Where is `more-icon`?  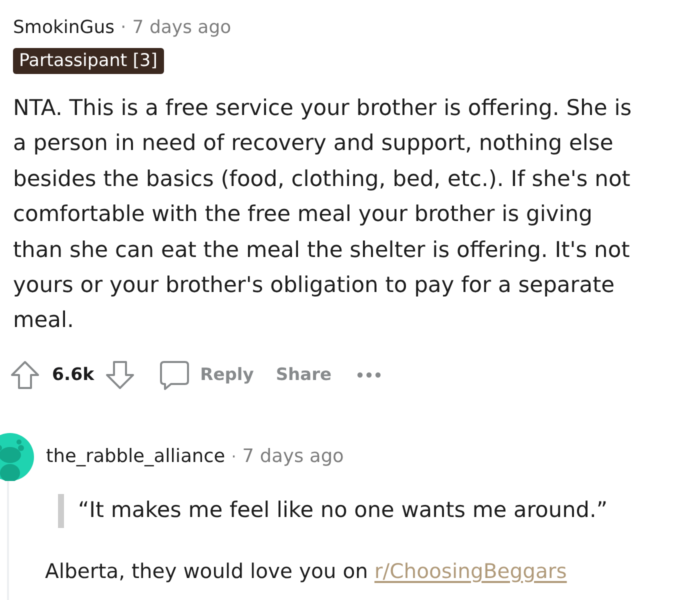 more-icon is located at coordinates (369, 374).